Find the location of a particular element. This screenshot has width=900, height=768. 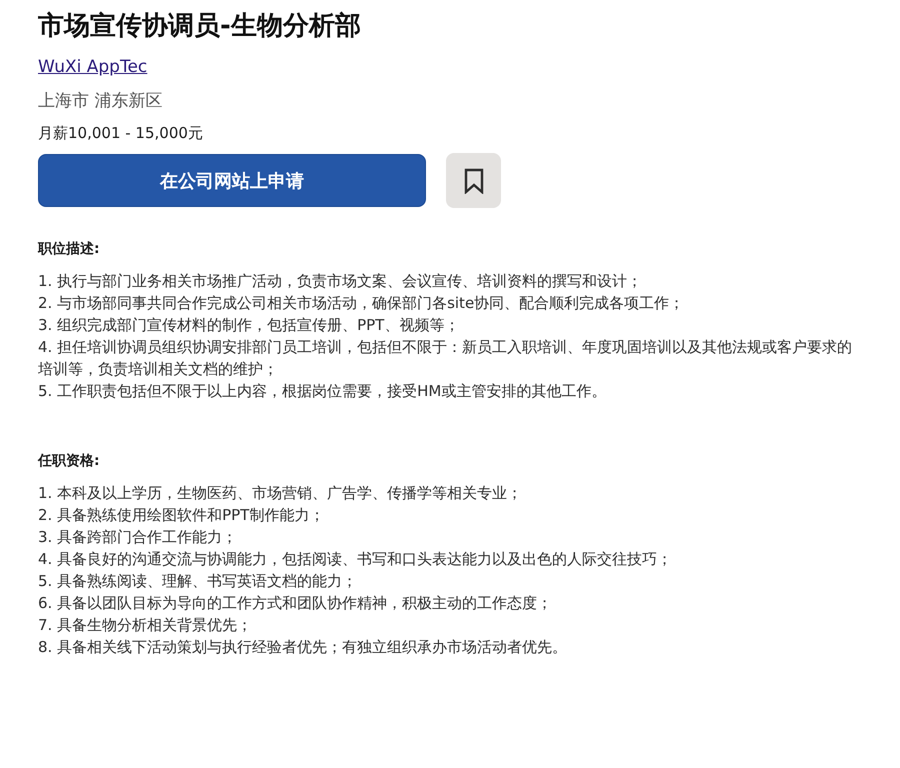

salary: 月薪10,001 - 15,000元 is located at coordinates (121, 133).